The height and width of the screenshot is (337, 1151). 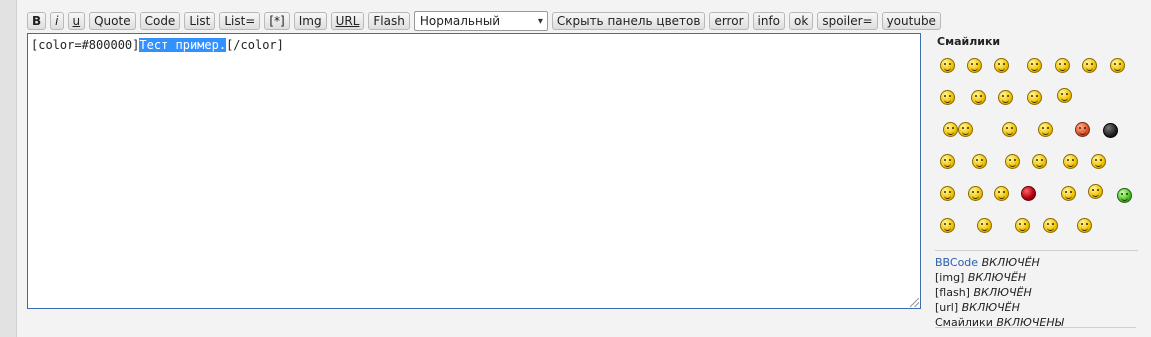 I want to click on chevron-down-icon: ▾, so click(x=540, y=21).